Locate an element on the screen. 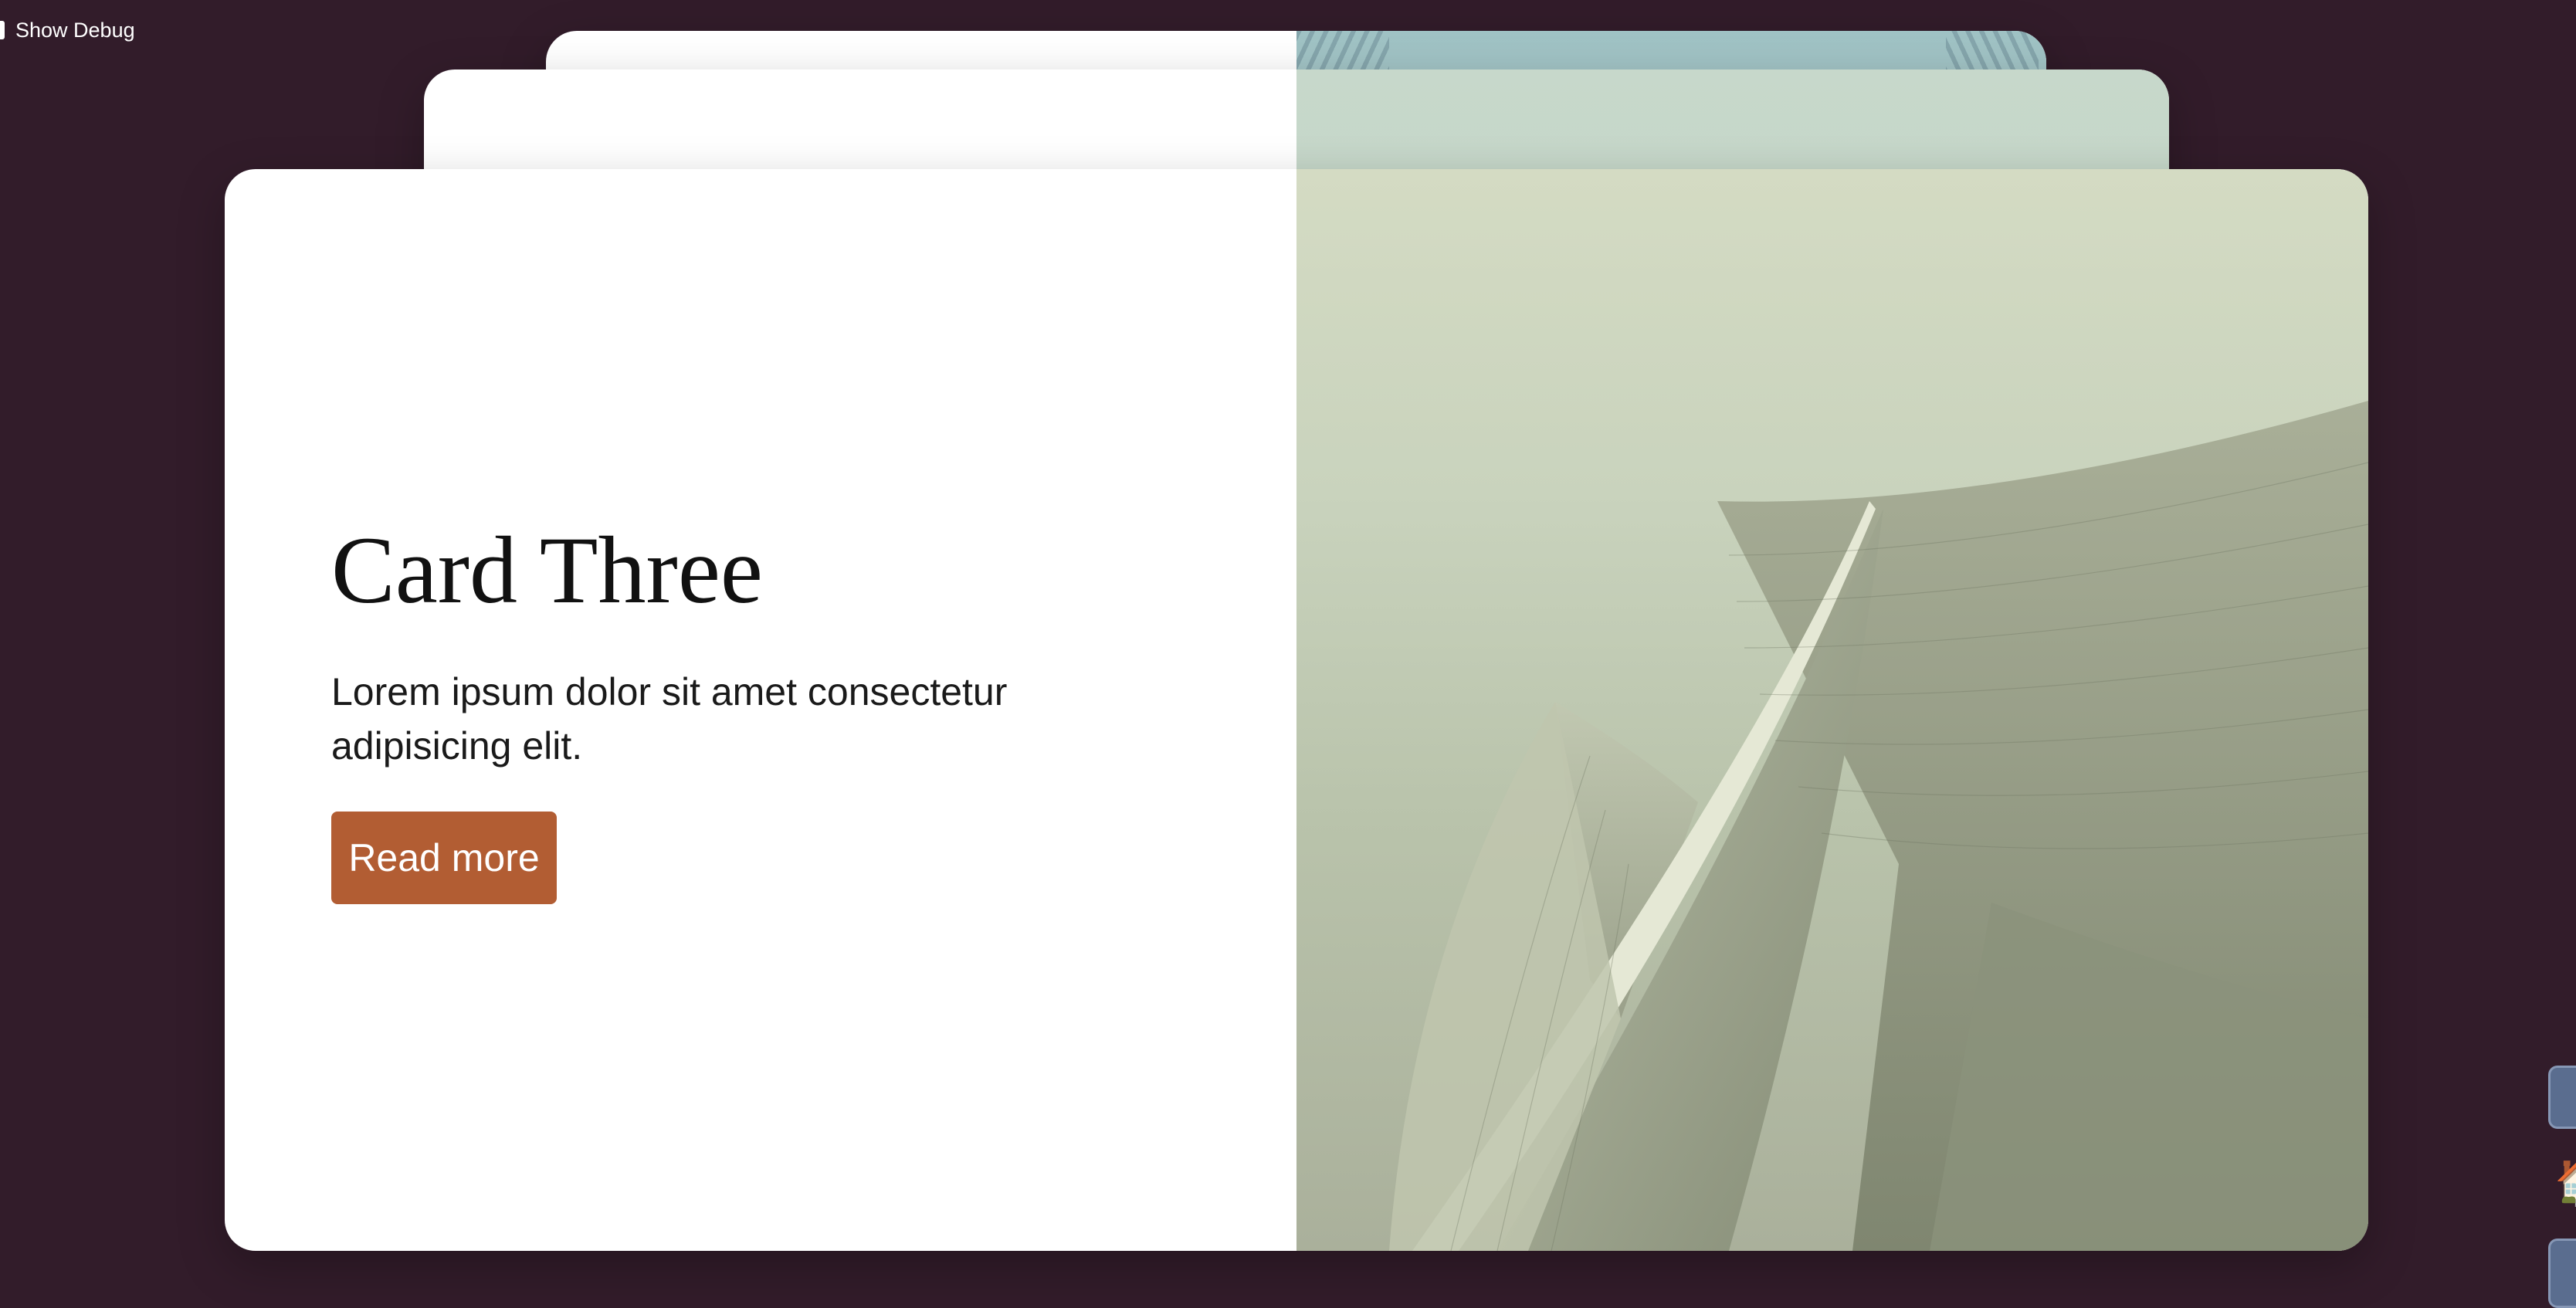 This screenshot has width=2576, height=1308. debug-checkbox is located at coordinates (2, 30).